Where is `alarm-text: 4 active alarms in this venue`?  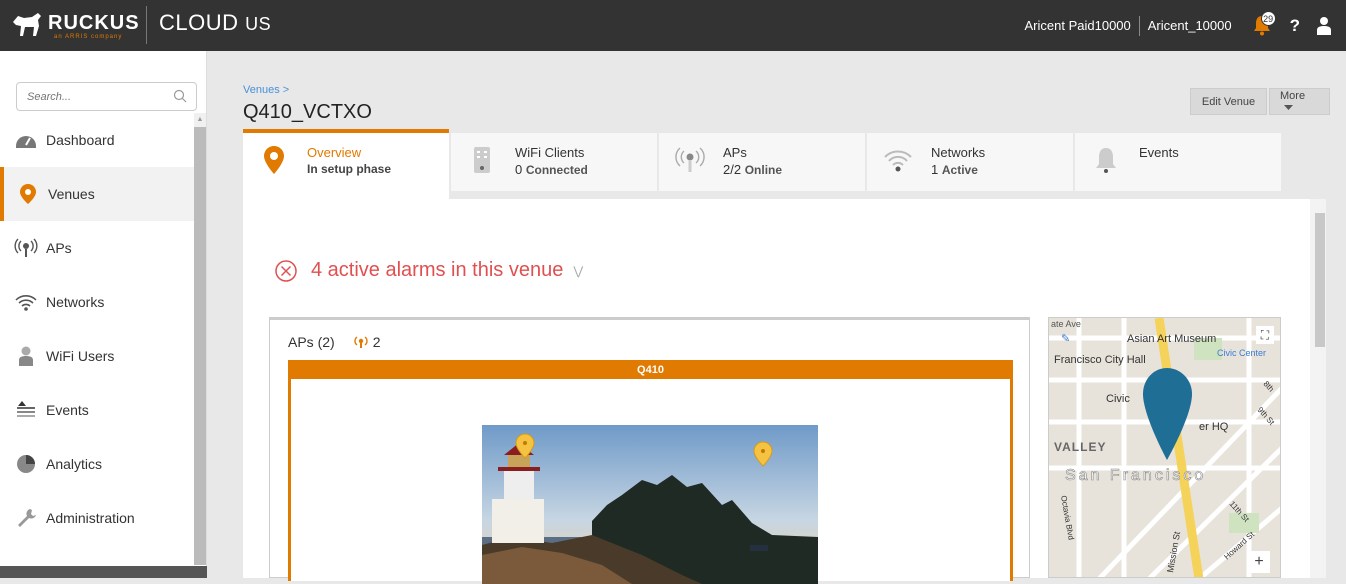 alarm-text: 4 active alarms in this venue is located at coordinates (437, 270).